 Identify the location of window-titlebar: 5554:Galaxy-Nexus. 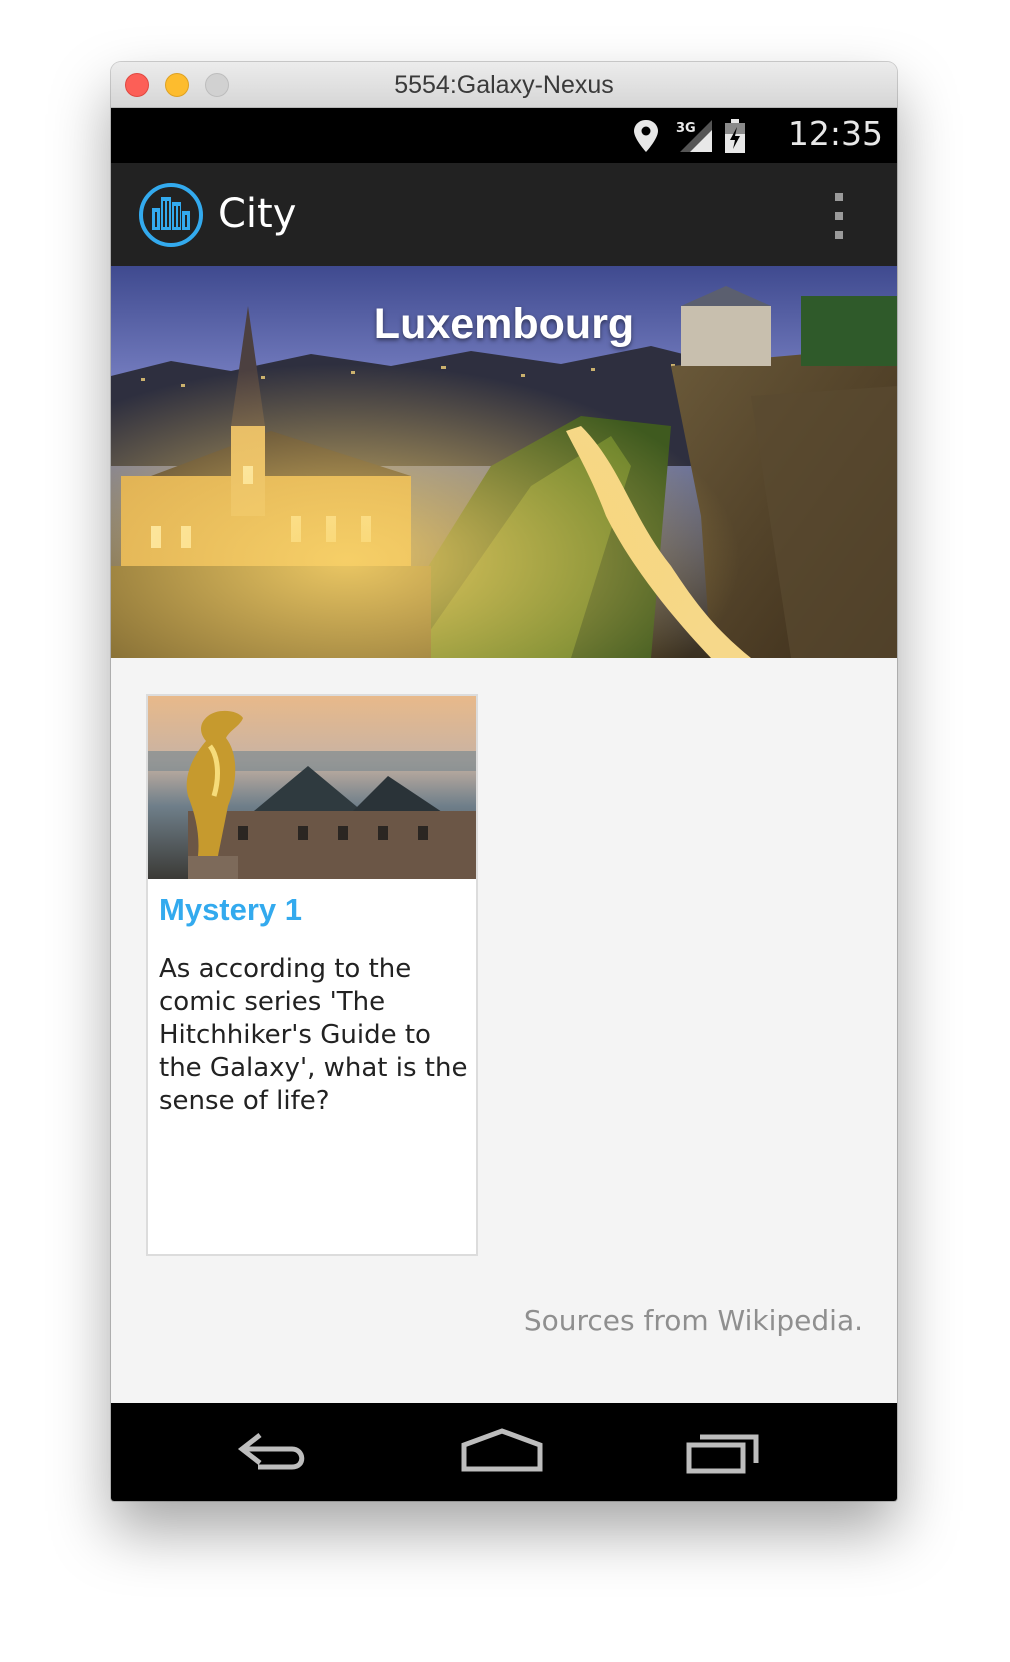
(504, 85).